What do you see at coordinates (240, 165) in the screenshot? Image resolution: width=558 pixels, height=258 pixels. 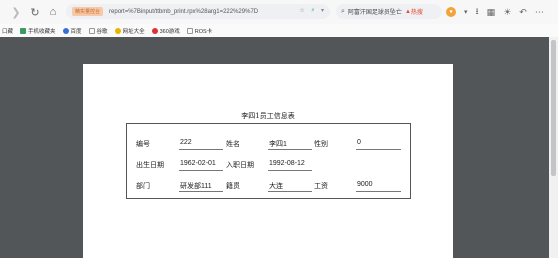 I see `hire-label: 入职日期` at bounding box center [240, 165].